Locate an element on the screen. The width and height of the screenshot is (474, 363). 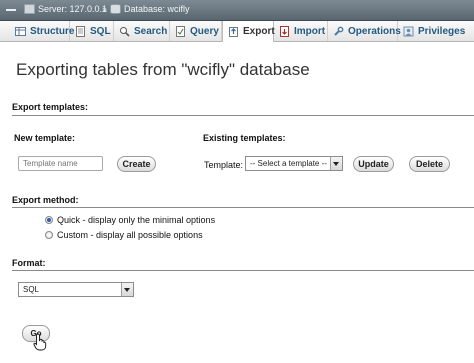
breadcrumb-server-label: Server: 127.0.0.1 is located at coordinates (72, 9).